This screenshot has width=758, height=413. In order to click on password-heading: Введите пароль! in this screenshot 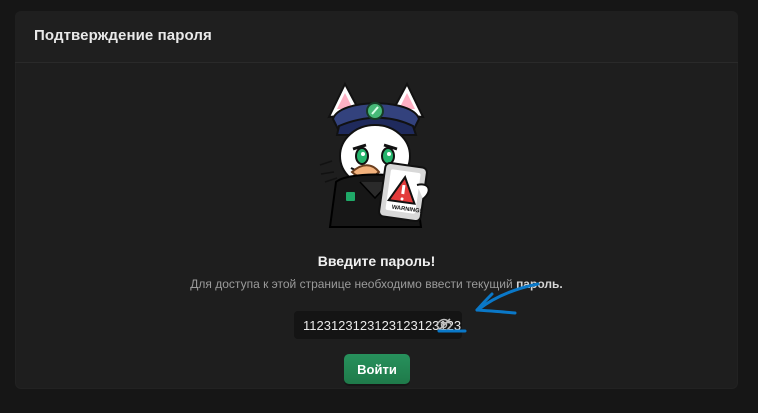, I will do `click(376, 261)`.